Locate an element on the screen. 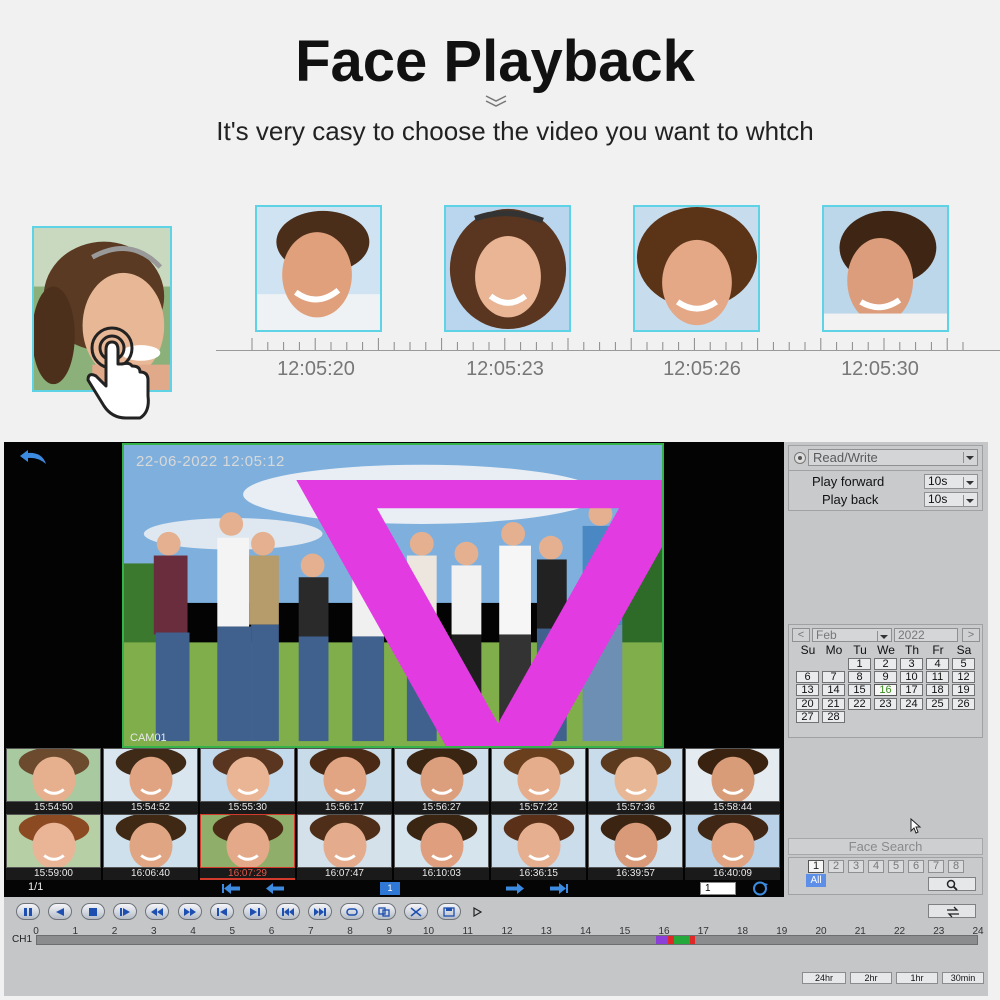 This screenshot has height=1000, width=1000. prev-page-icon is located at coordinates (275, 888).